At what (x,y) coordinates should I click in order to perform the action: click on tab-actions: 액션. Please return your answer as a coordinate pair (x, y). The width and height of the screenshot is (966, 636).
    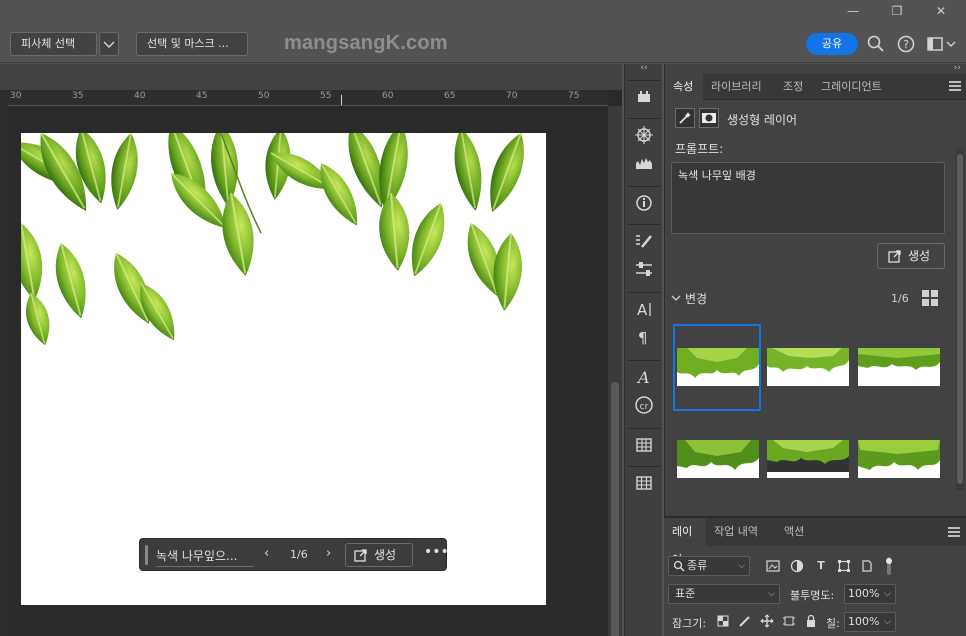
    Looking at the image, I should click on (794, 532).